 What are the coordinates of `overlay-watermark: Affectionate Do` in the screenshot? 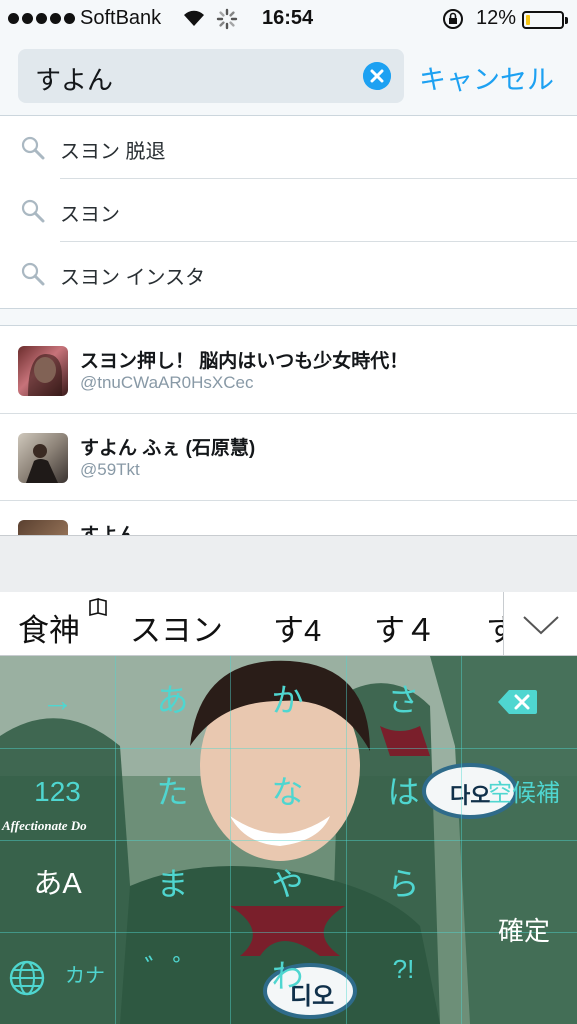 It's located at (44, 825).